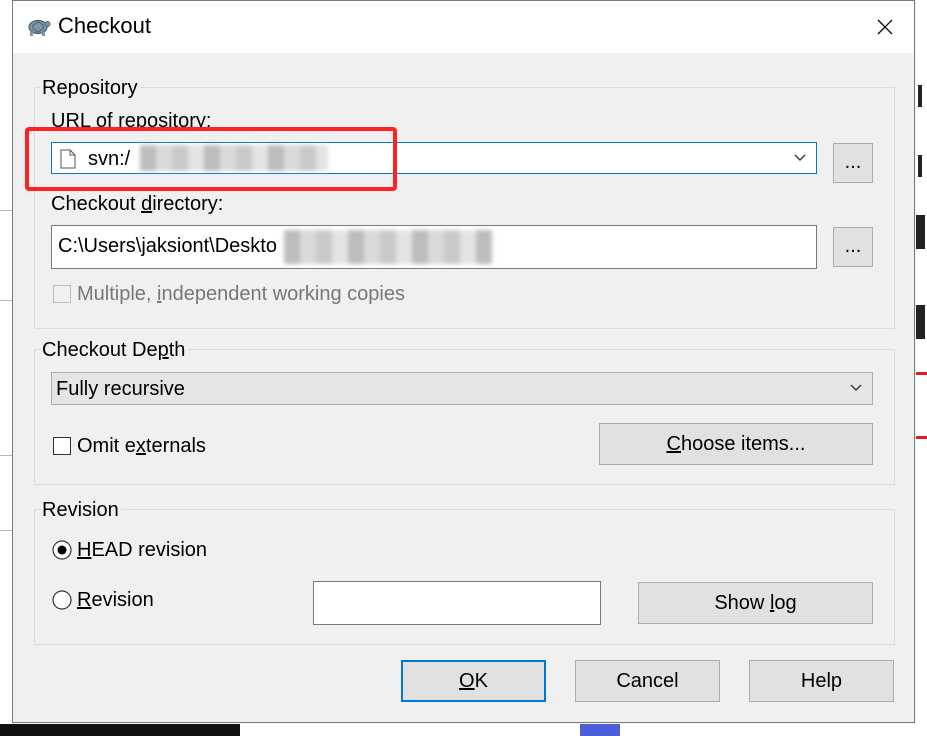 Image resolution: width=927 pixels, height=736 pixels. What do you see at coordinates (234, 158) in the screenshot?
I see `redacted-url` at bounding box center [234, 158].